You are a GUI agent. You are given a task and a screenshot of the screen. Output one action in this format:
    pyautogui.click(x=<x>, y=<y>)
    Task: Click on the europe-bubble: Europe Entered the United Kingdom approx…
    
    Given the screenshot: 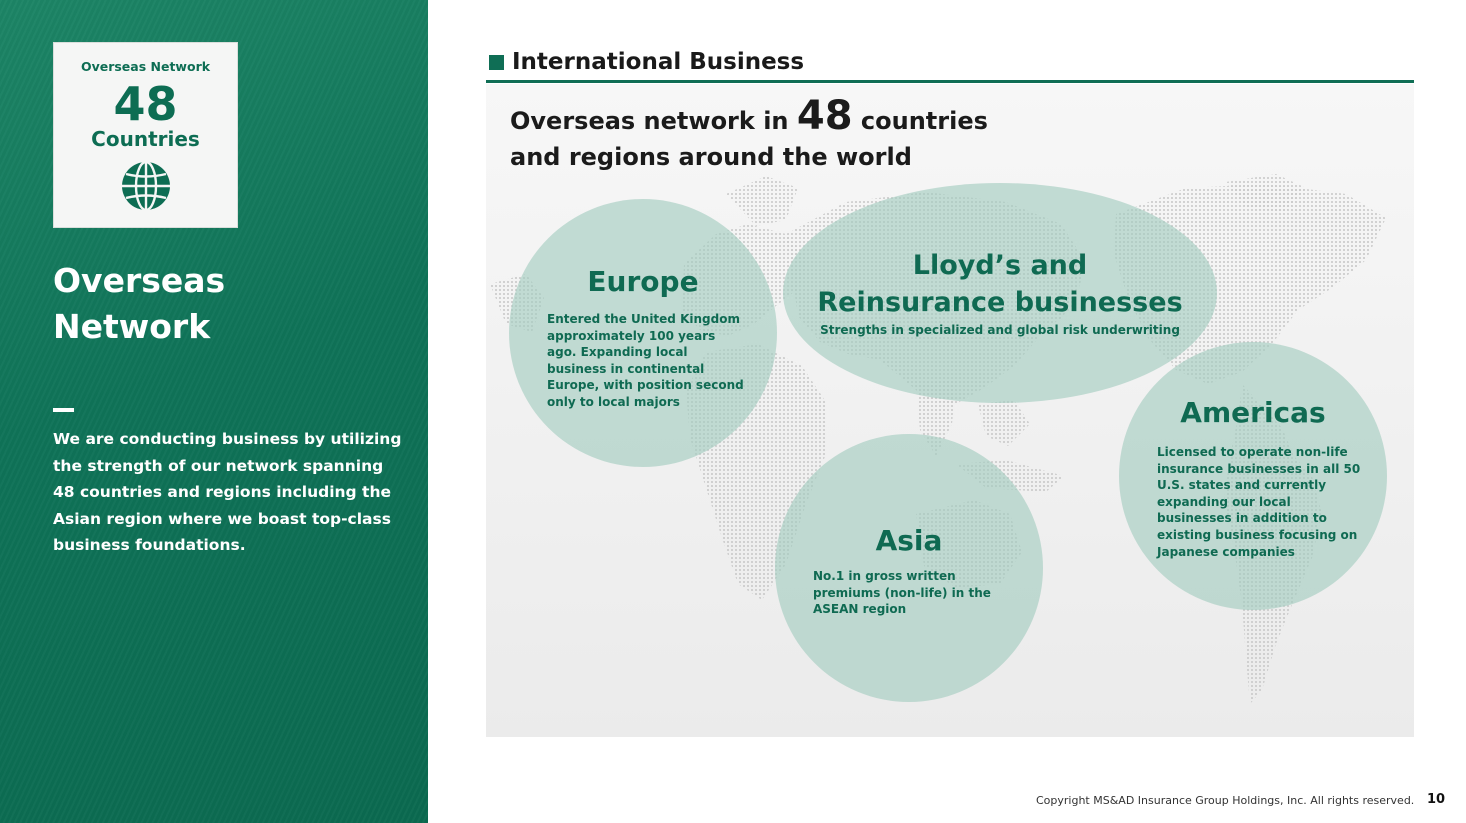 What is the action you would take?
    pyautogui.click(x=643, y=333)
    